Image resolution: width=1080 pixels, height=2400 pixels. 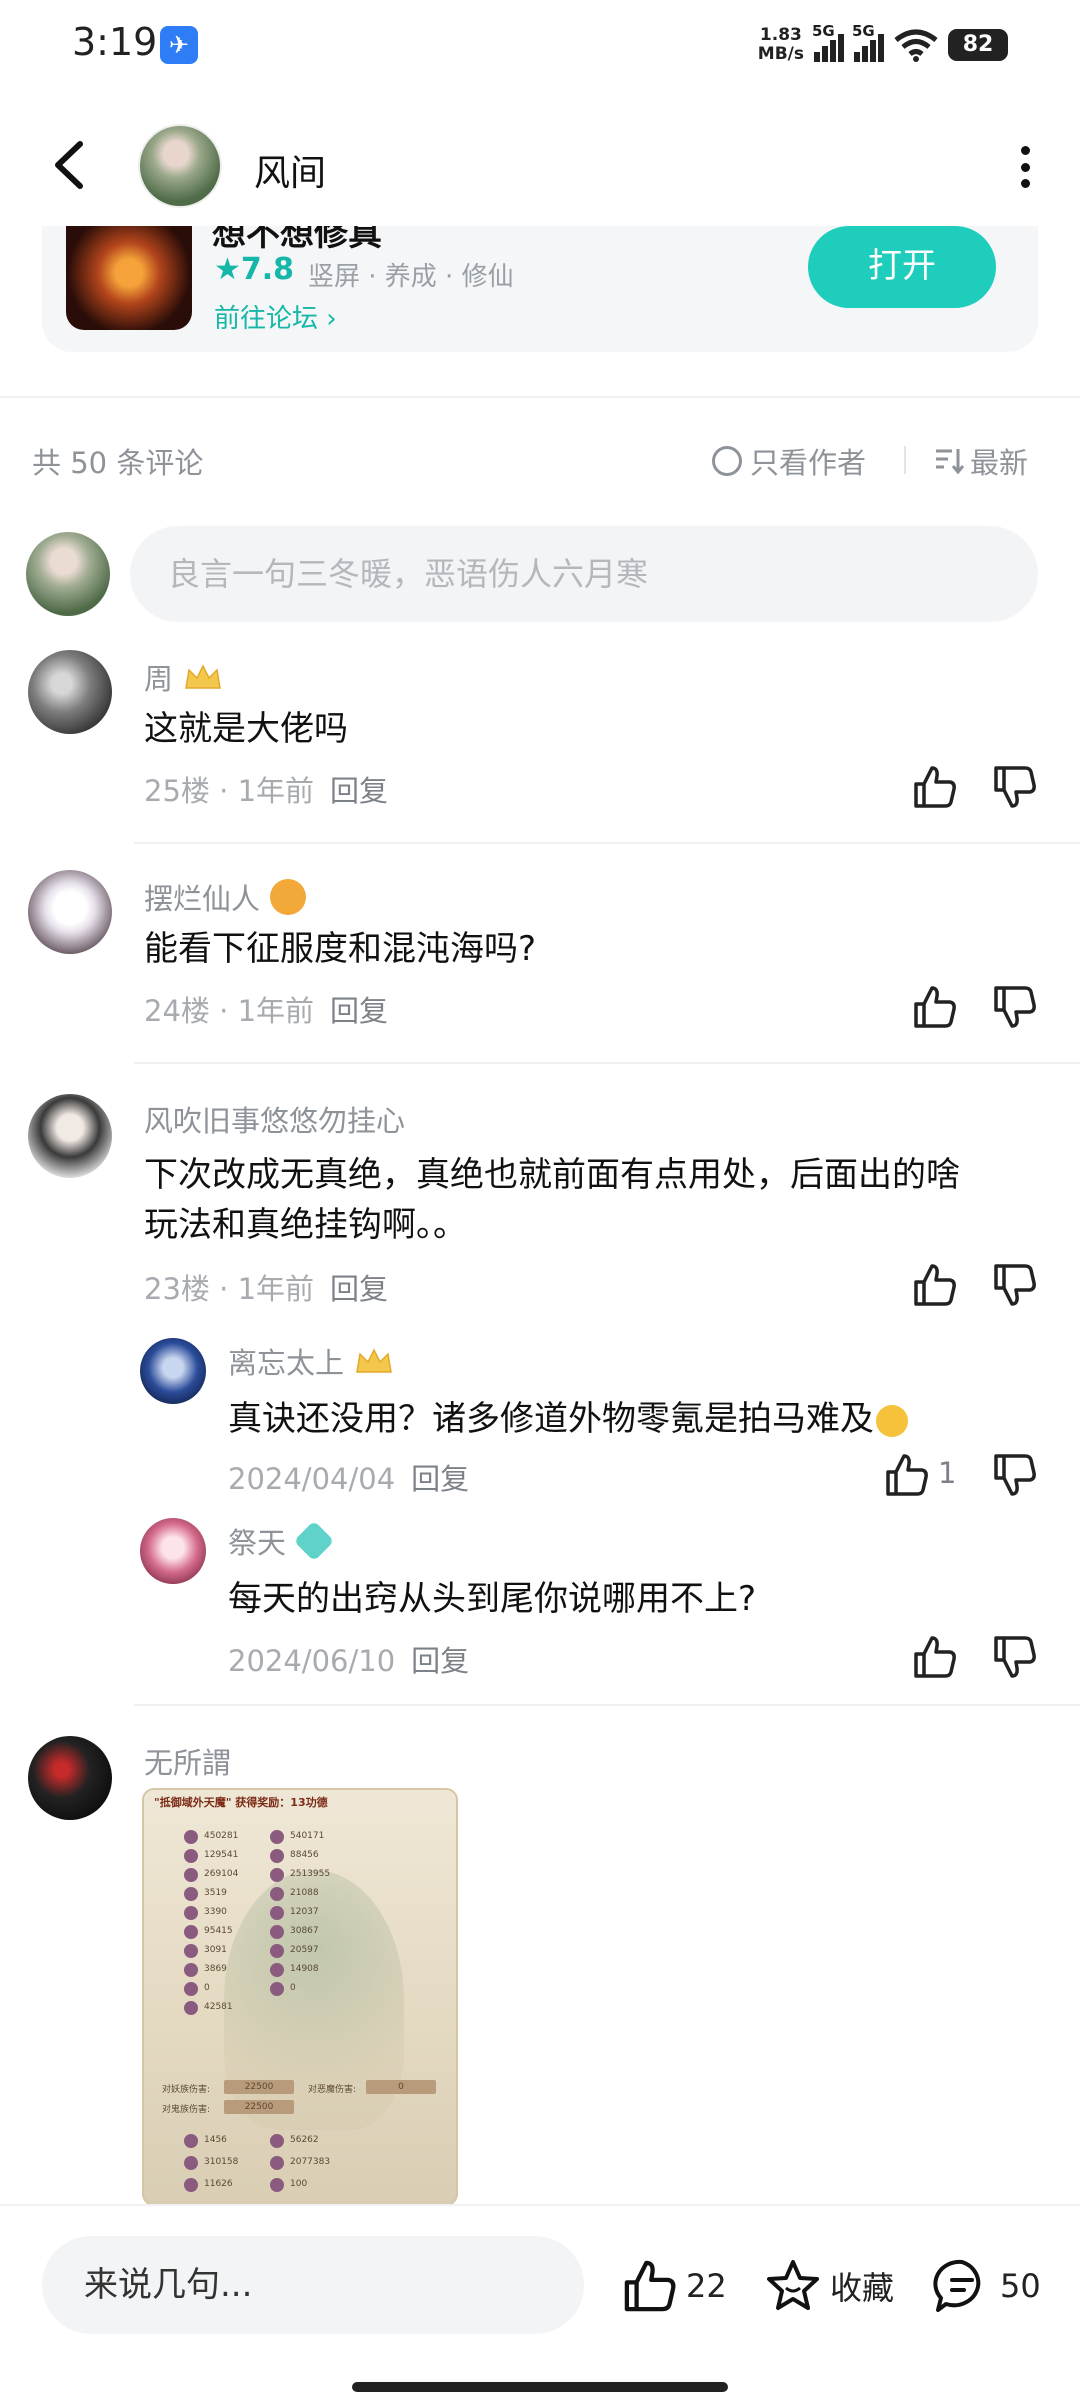 What do you see at coordinates (950, 462) in the screenshot?
I see `sort-icon` at bounding box center [950, 462].